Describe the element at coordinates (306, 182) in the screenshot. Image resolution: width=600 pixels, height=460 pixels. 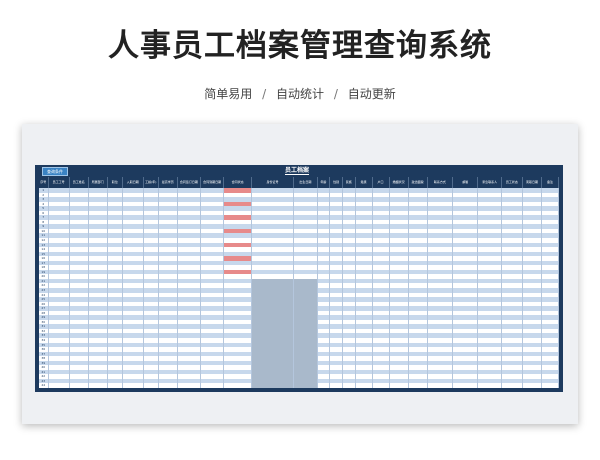
I see `column-header: 出生日期` at that location.